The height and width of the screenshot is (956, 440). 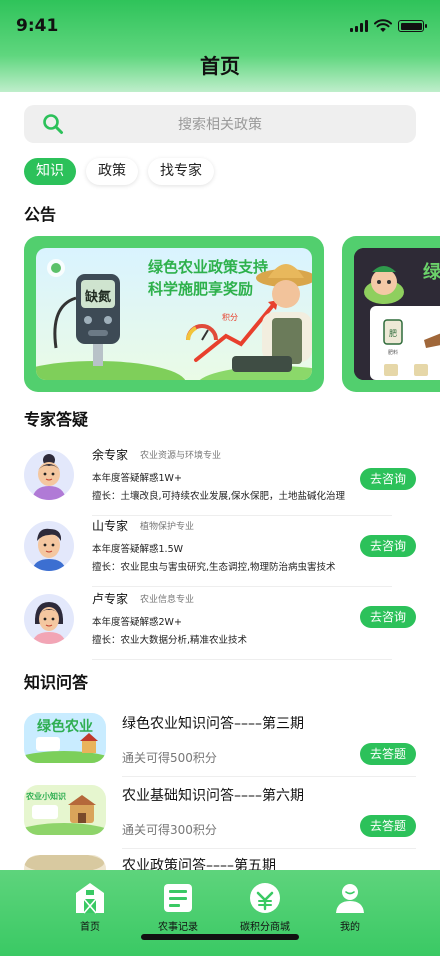 What do you see at coordinates (265, 927) in the screenshot?
I see `tab-label: 碳积分商城` at bounding box center [265, 927].